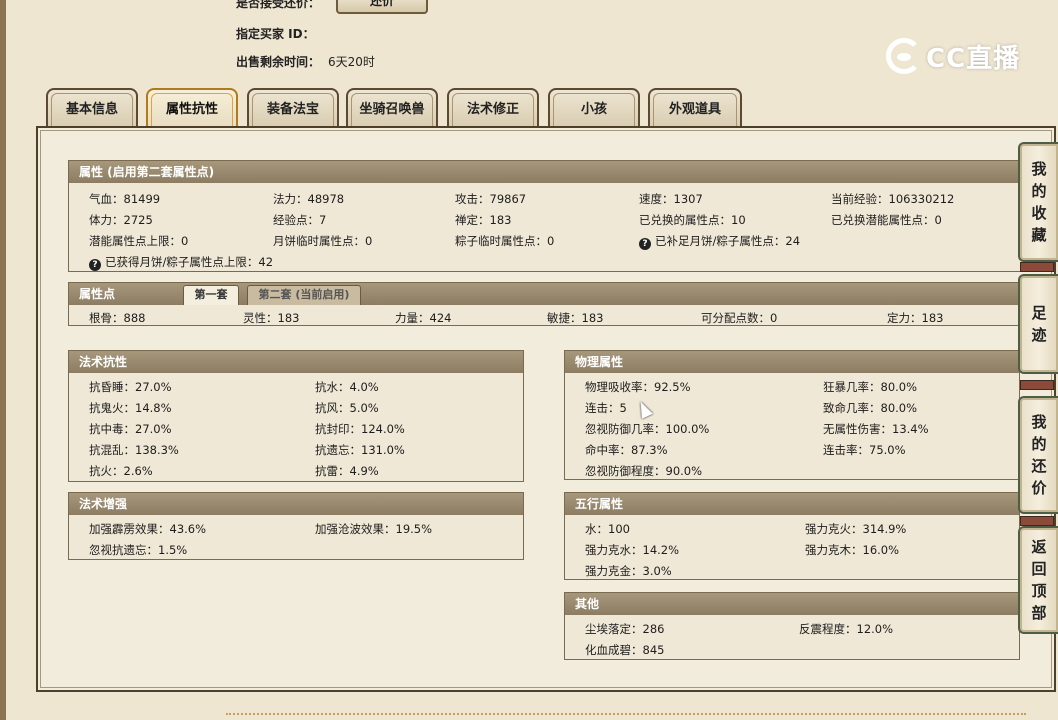  Describe the element at coordinates (870, 387) in the screenshot. I see `physical-value: 狂暴几率：80.0%` at that location.